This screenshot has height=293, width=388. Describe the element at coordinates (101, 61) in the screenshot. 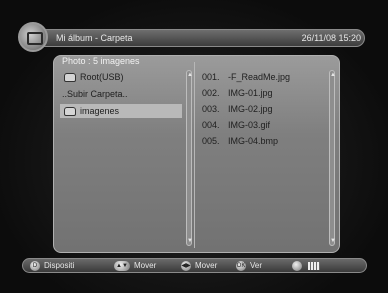

I see `photo-count-label: Photo : 5 imagenes` at that location.